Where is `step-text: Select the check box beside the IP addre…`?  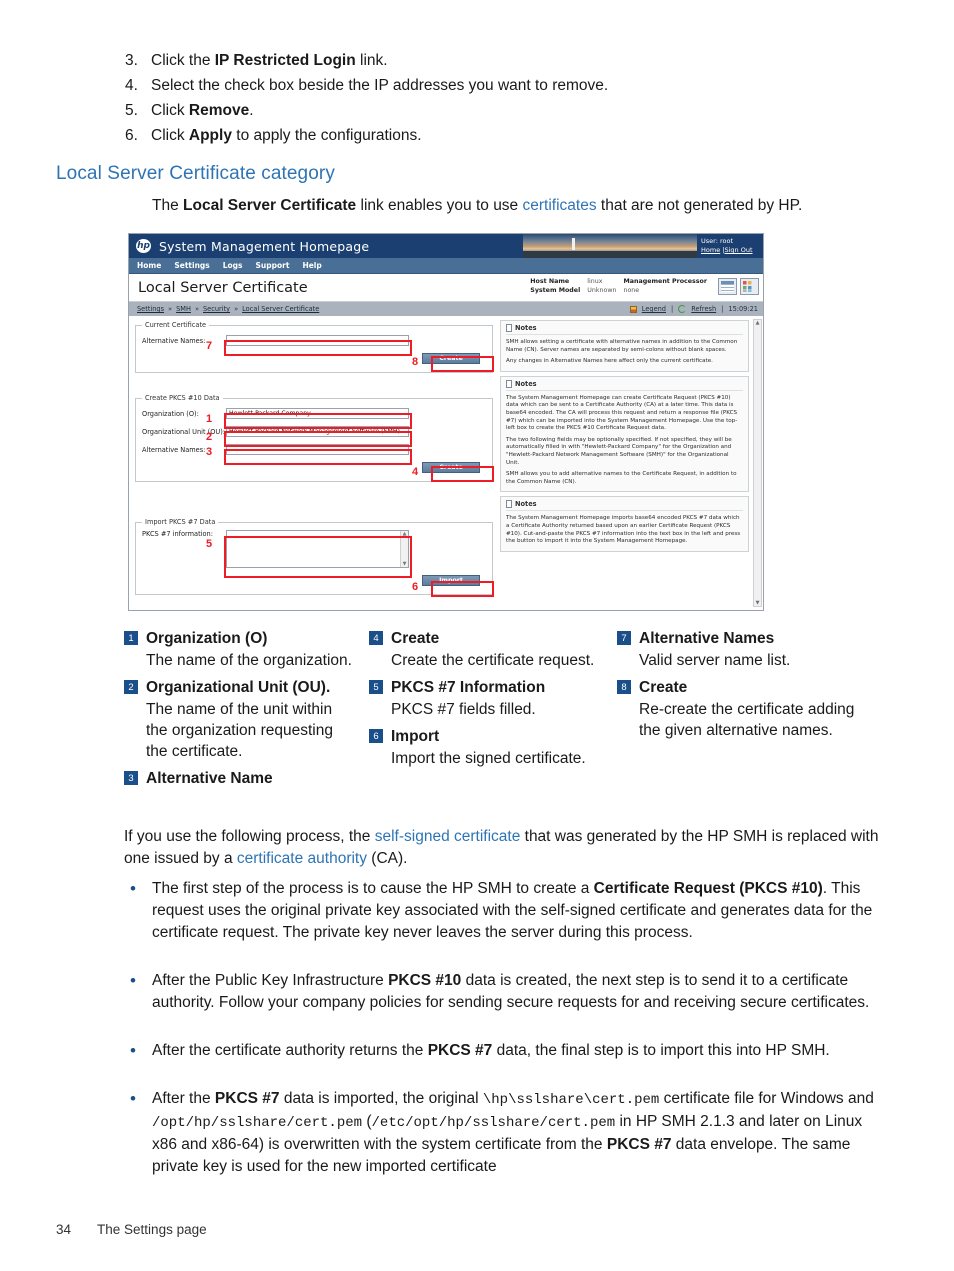 step-text: Select the check box beside the IP addre… is located at coordinates (380, 85).